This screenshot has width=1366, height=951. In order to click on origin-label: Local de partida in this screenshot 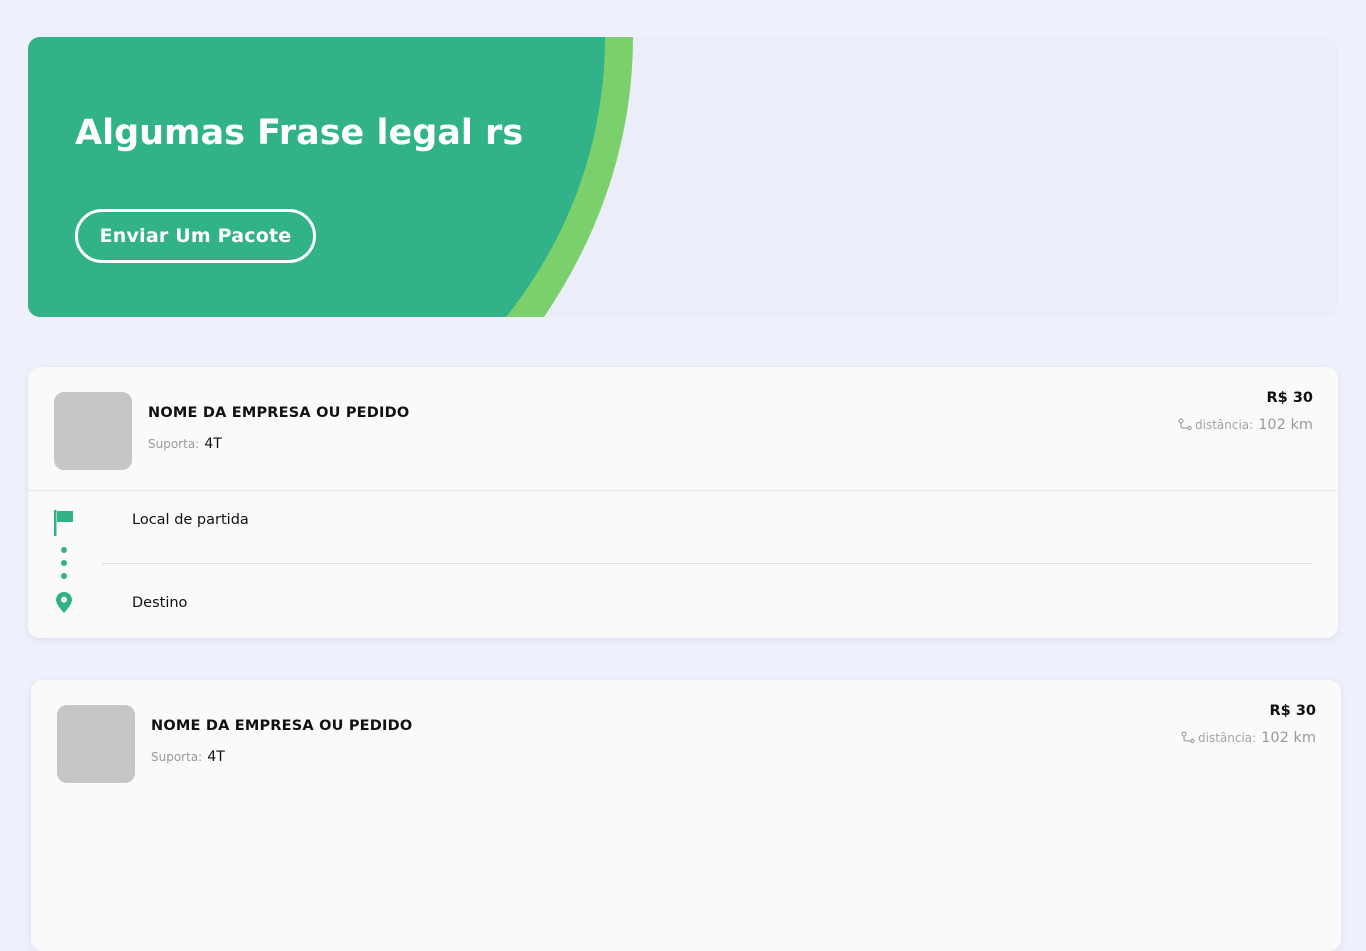, I will do `click(190, 520)`.